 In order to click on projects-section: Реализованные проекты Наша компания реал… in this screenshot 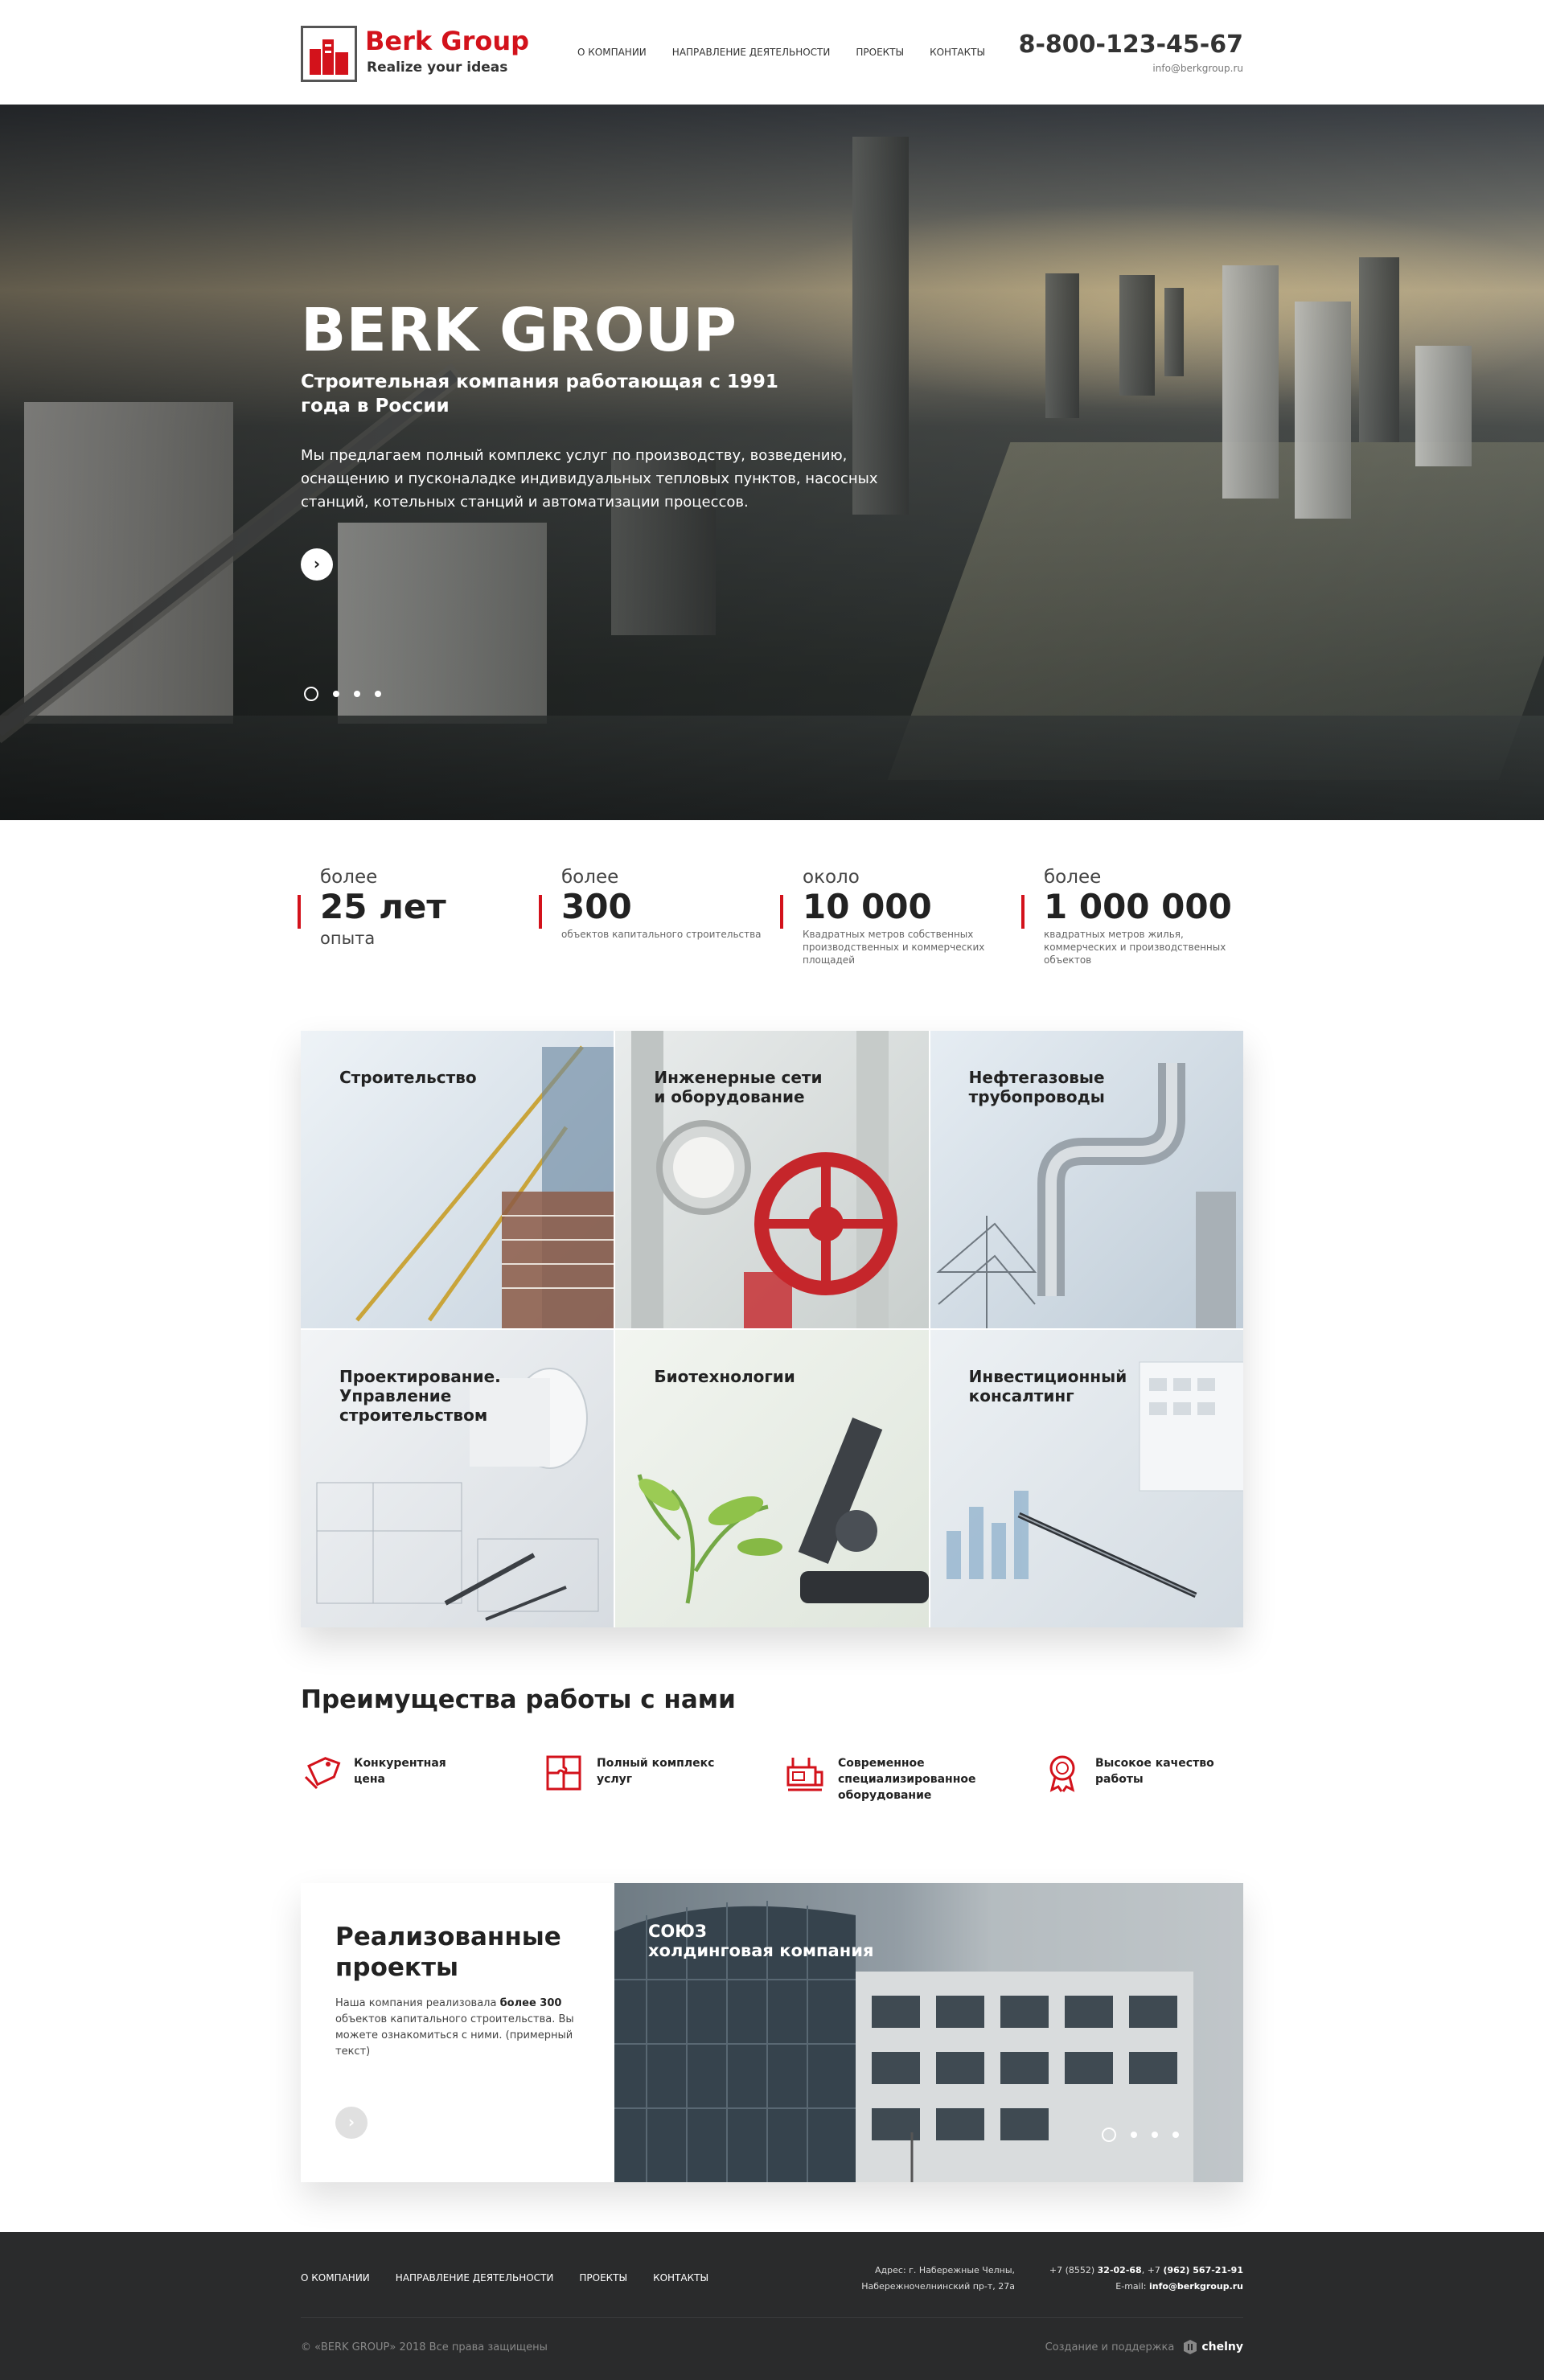, I will do `click(772, 2032)`.